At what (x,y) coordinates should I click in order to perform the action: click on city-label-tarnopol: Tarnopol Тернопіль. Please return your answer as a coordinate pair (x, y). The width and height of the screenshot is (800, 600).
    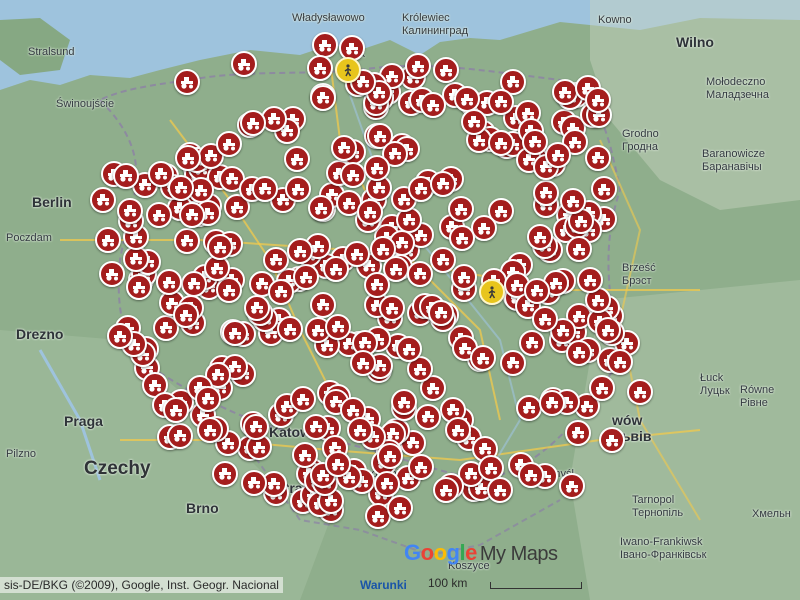
    Looking at the image, I should click on (657, 507).